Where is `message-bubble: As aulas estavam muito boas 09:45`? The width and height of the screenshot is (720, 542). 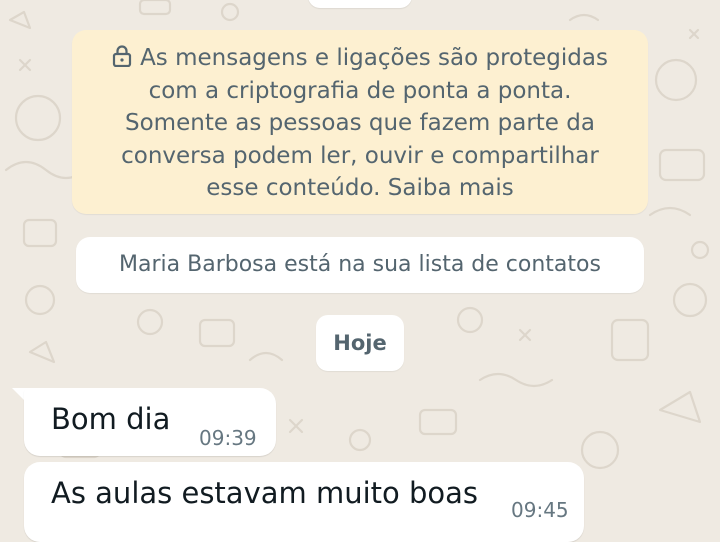 message-bubble: As aulas estavam muito boas 09:45 is located at coordinates (304, 502).